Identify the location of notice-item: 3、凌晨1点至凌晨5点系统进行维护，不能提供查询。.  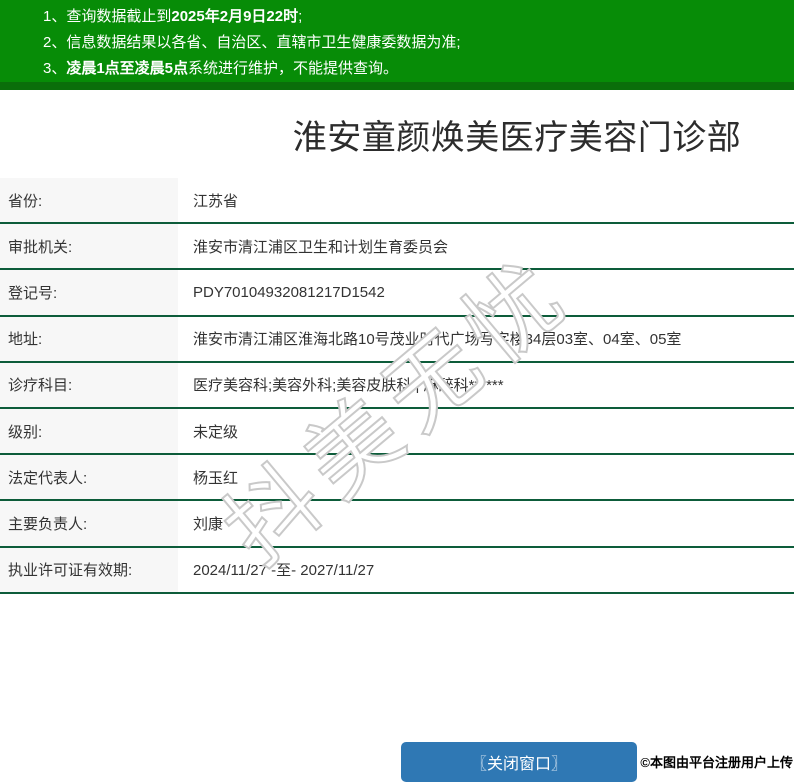
(413, 69).